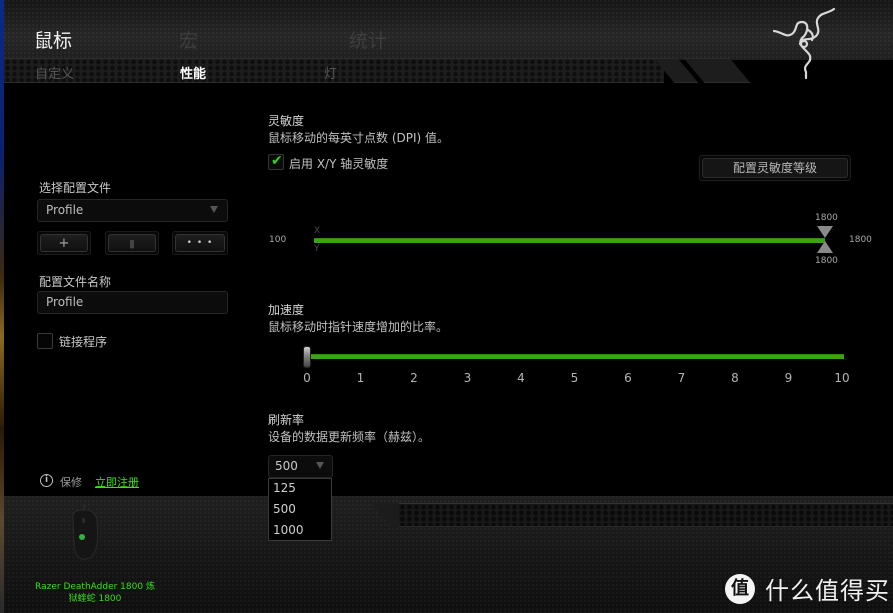 This screenshot has width=893, height=613. Describe the element at coordinates (84, 533) in the screenshot. I see `mouse-device-image` at that location.